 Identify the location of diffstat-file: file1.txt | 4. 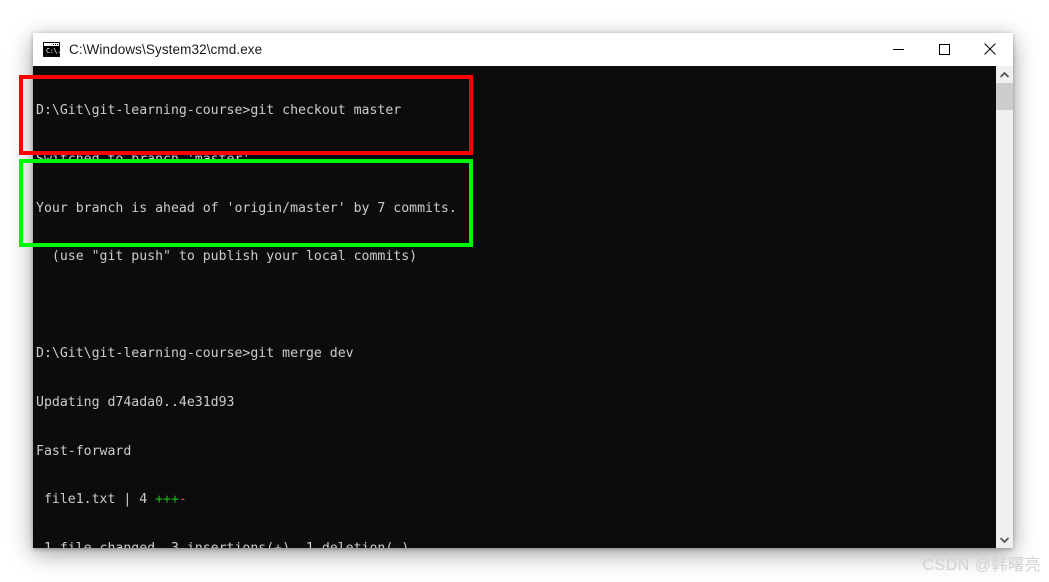
(96, 500).